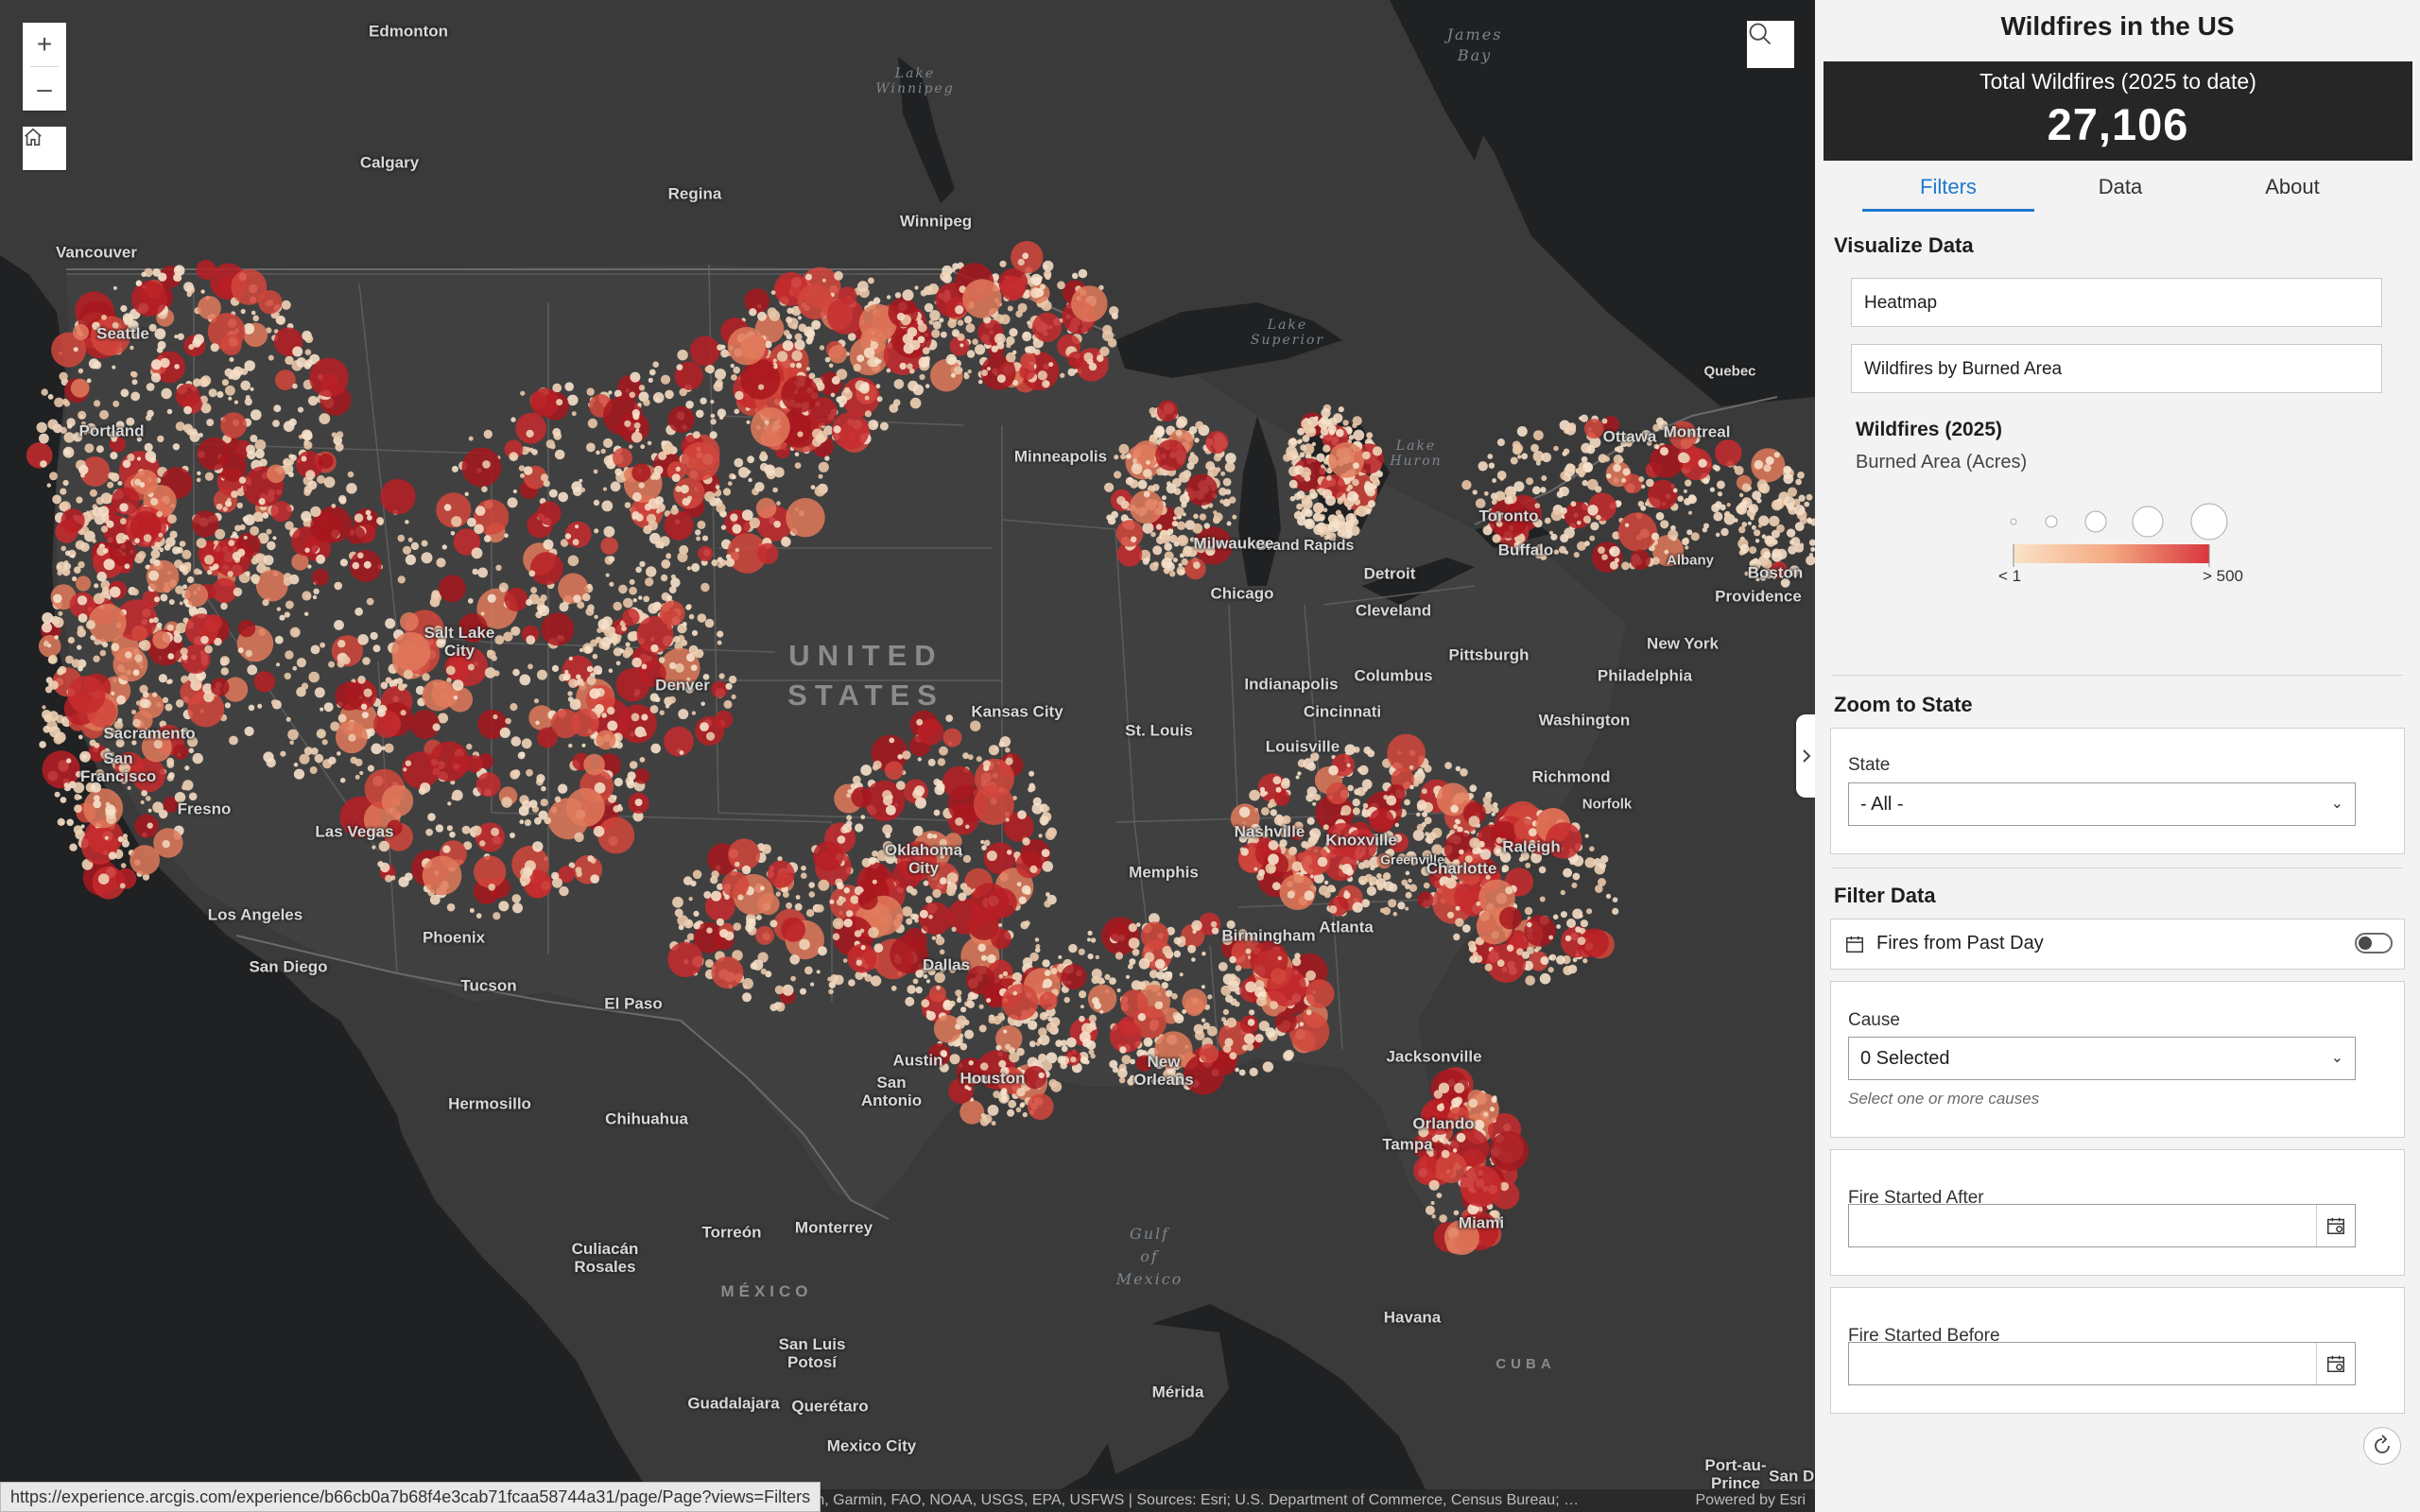  Describe the element at coordinates (2382, 1446) in the screenshot. I see `reset-filters-button` at that location.